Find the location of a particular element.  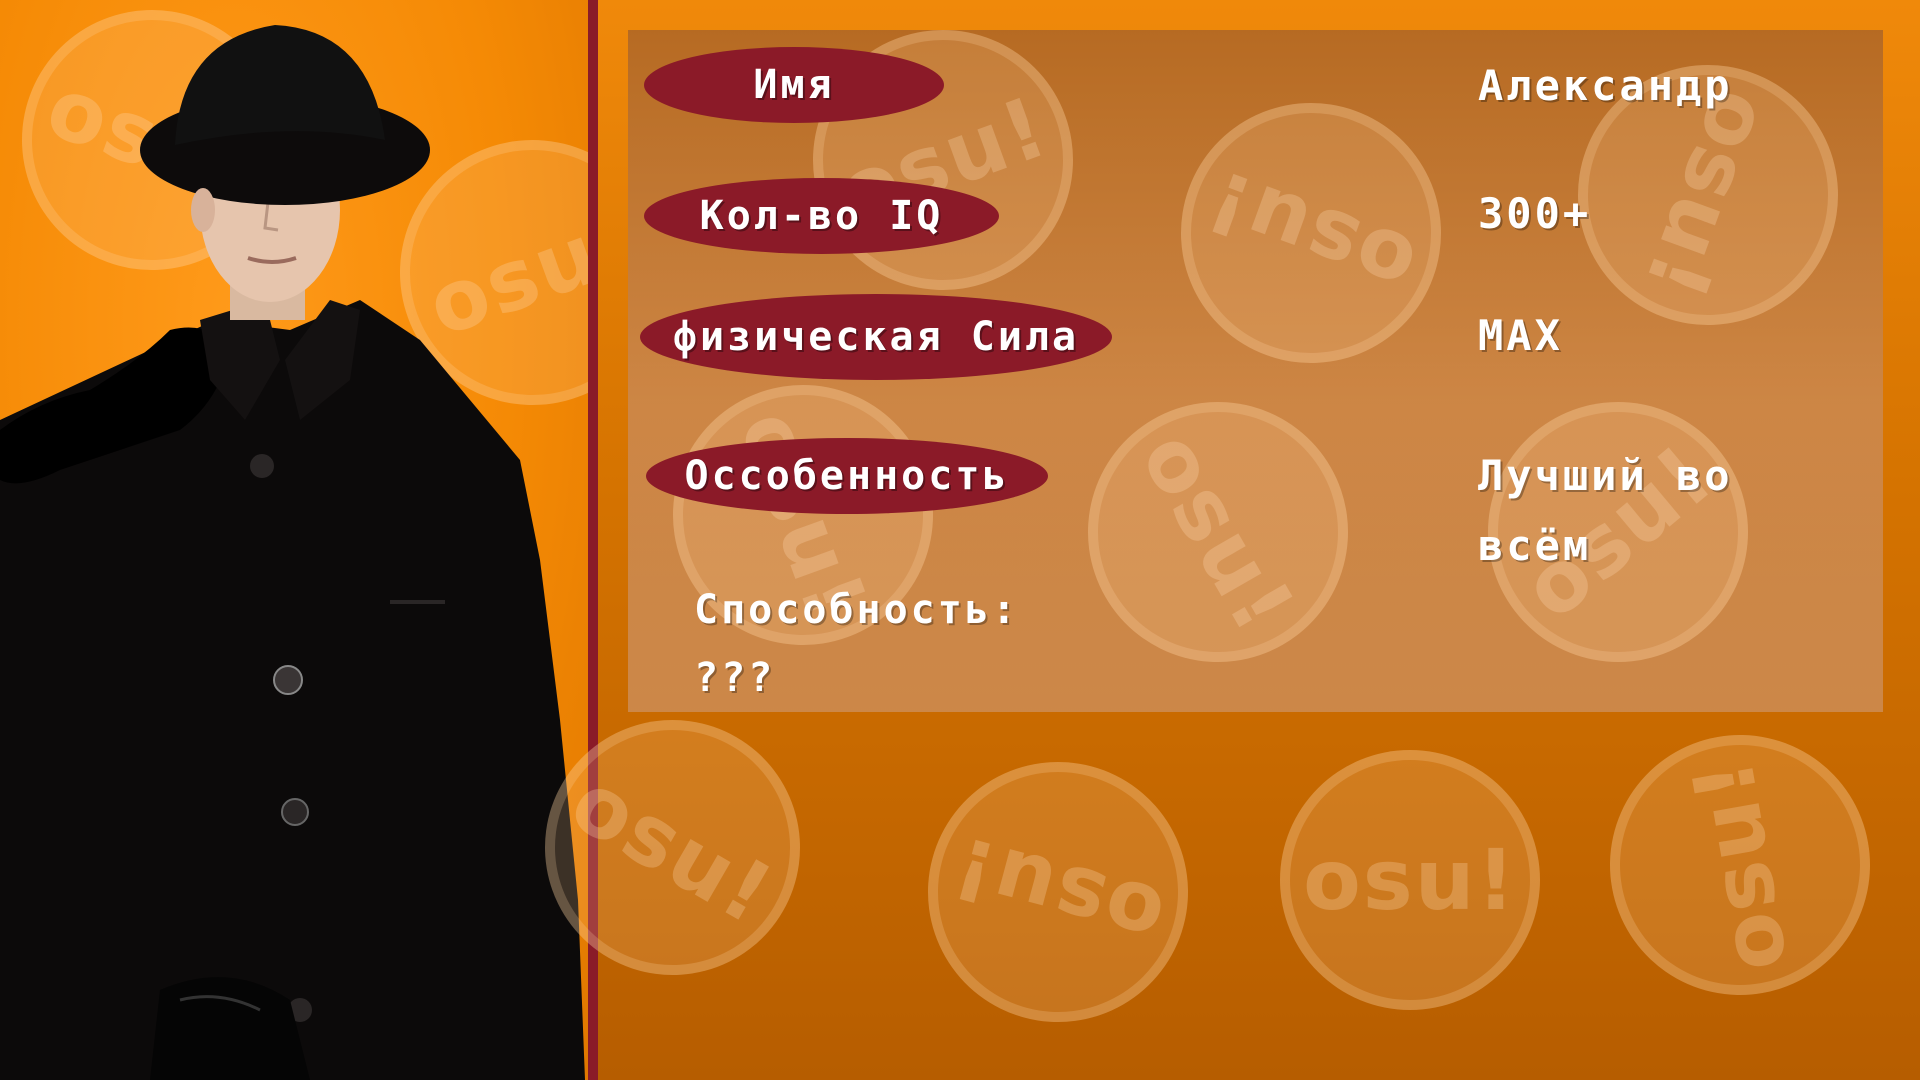

ability-value: ??? is located at coordinates (735, 678).